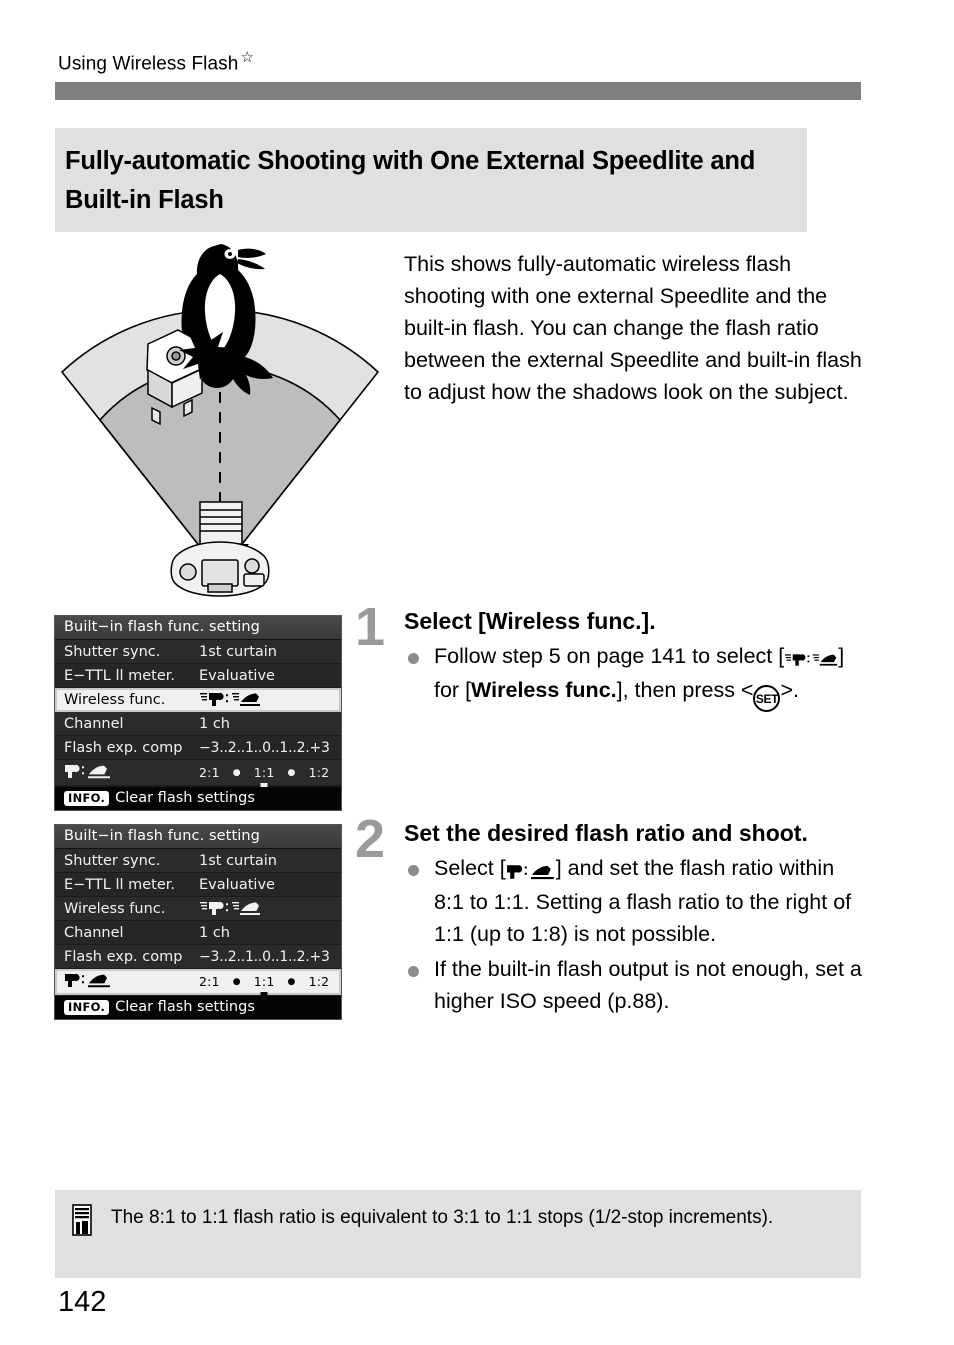  What do you see at coordinates (82, 1302) in the screenshot?
I see `page-number: 142` at bounding box center [82, 1302].